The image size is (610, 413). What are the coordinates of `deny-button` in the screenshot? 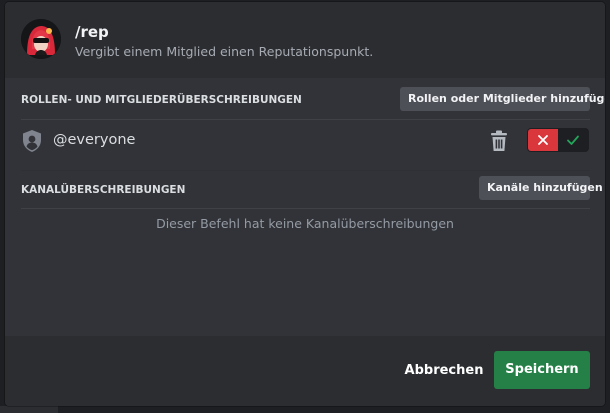 It's located at (543, 140).